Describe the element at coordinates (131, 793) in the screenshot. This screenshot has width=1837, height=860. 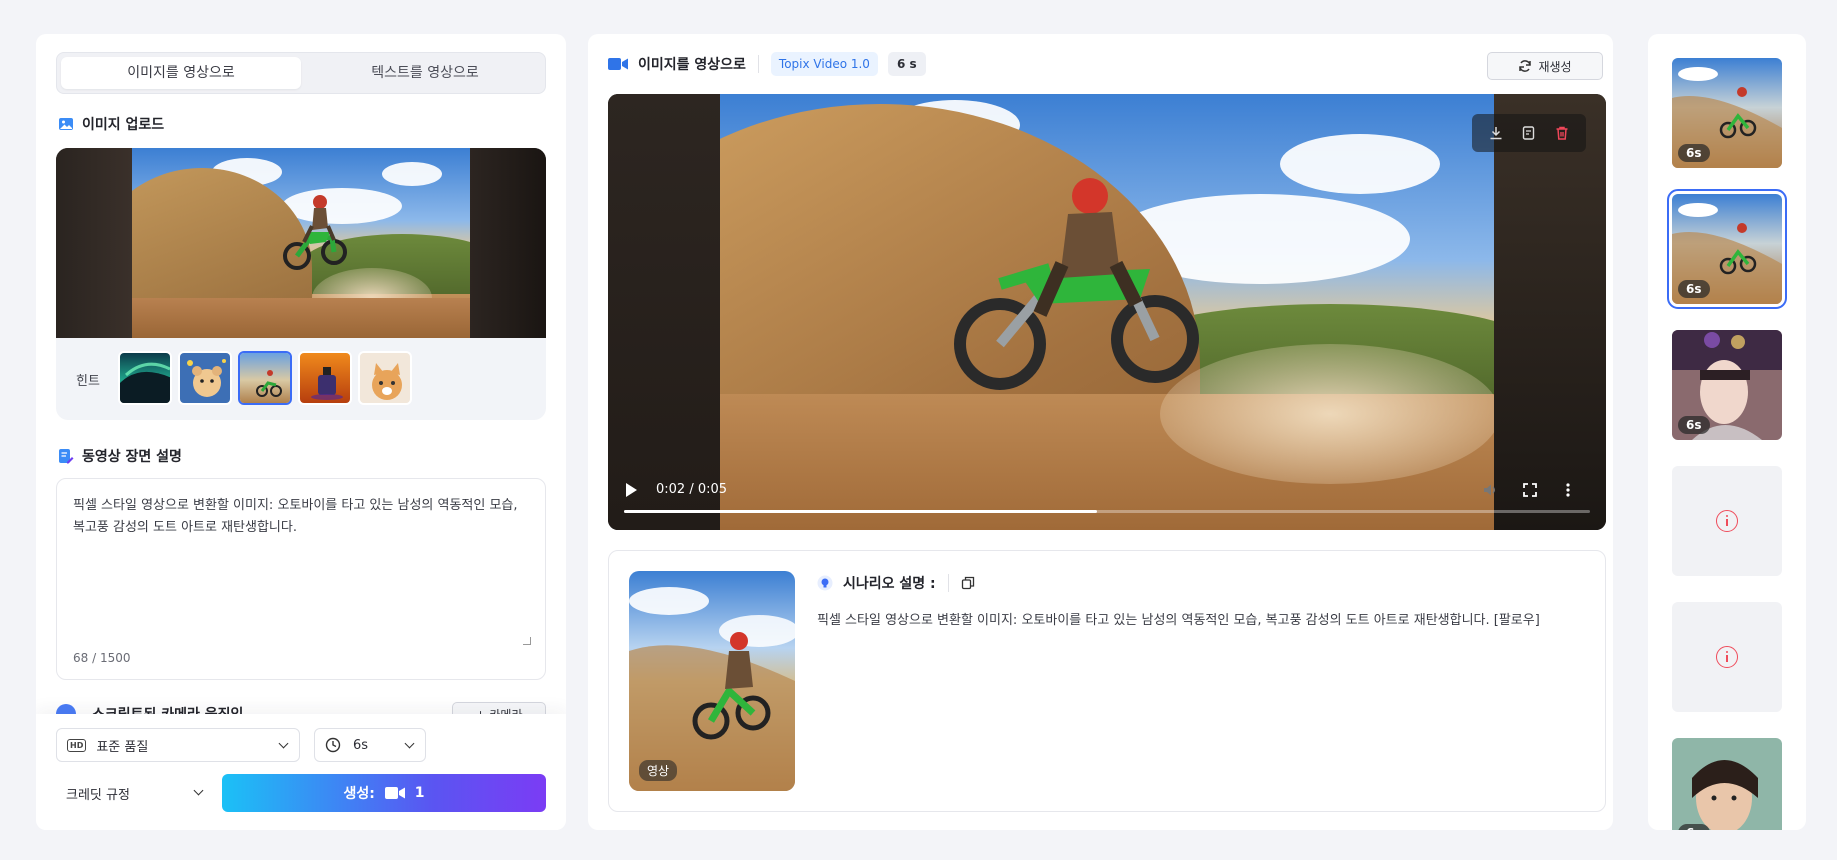
I see `credit-rules-select: 크레딧 규정` at that location.